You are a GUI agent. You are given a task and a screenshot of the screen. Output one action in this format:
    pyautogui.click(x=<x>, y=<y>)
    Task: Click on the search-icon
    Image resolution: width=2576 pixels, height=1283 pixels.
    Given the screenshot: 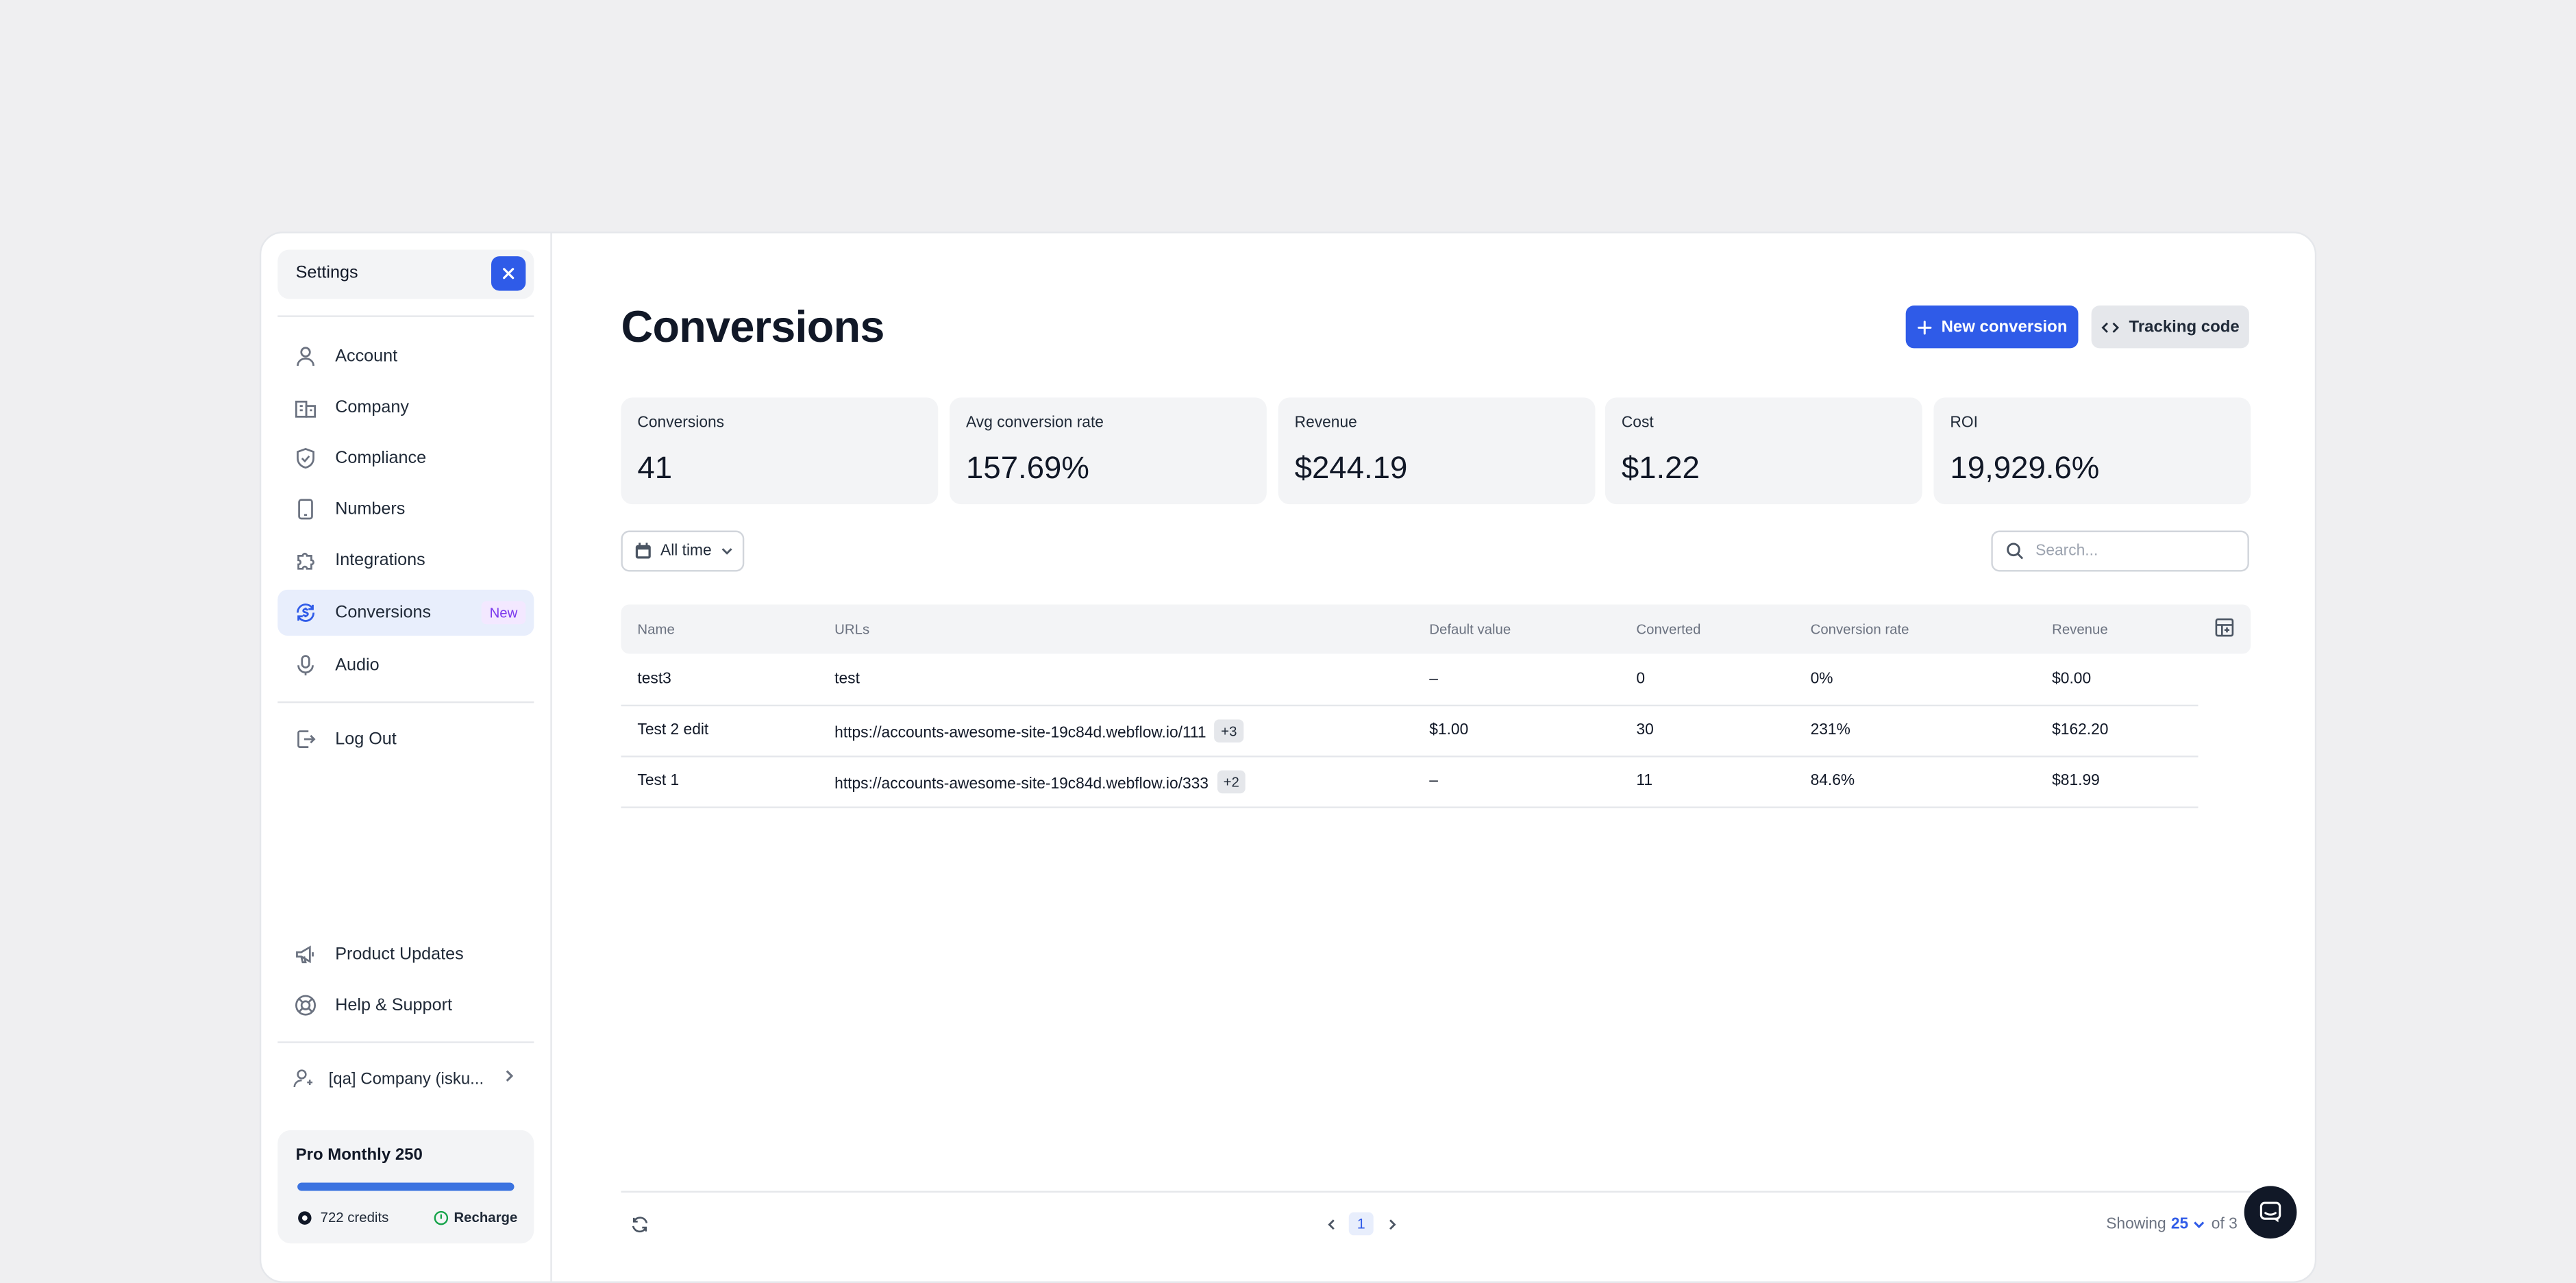 What is the action you would take?
    pyautogui.click(x=2015, y=551)
    